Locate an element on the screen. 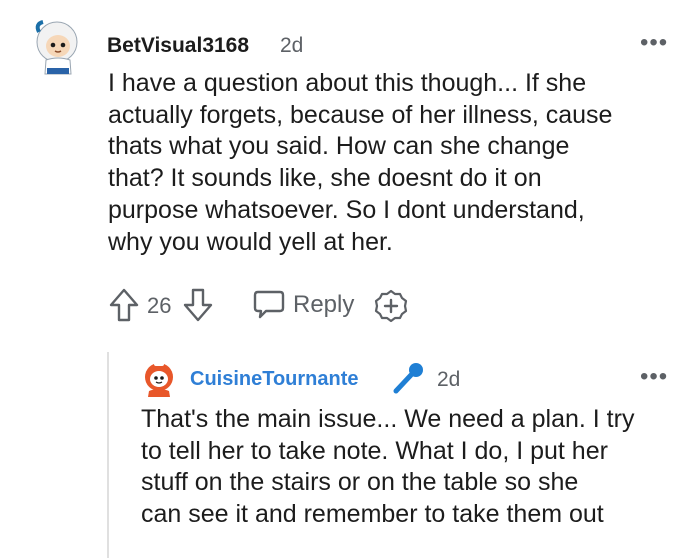 The height and width of the screenshot is (558, 700). speech-bubble-icon is located at coordinates (269, 304).